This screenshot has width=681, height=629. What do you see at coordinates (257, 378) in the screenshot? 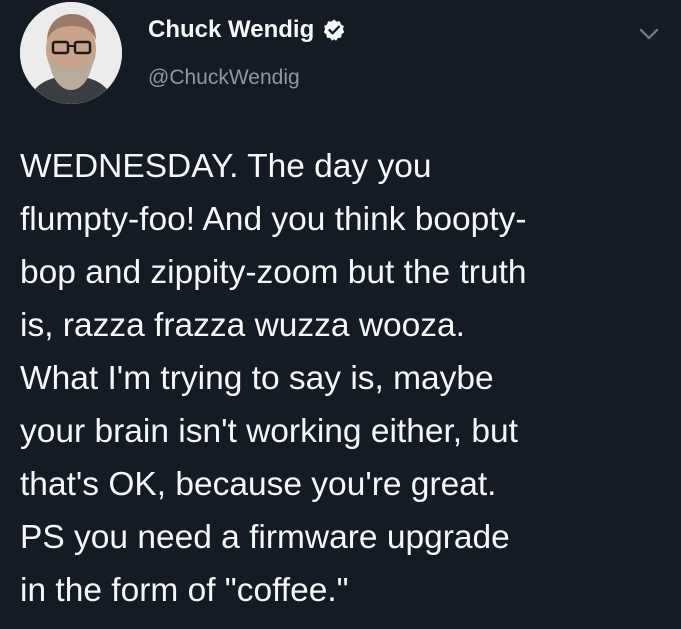
I see `tweet-text-line: What I'm trying to say is, maybe` at bounding box center [257, 378].